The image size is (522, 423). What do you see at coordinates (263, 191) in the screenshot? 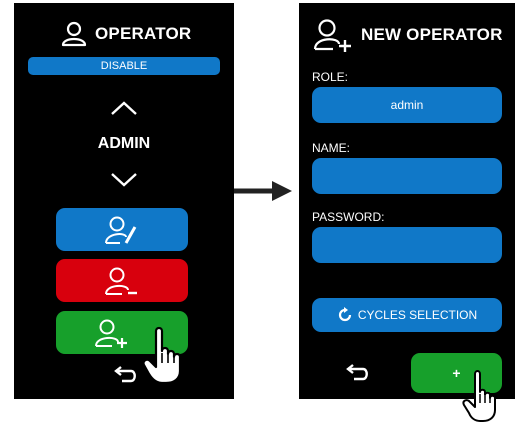
I see `right-arrow-icon` at bounding box center [263, 191].